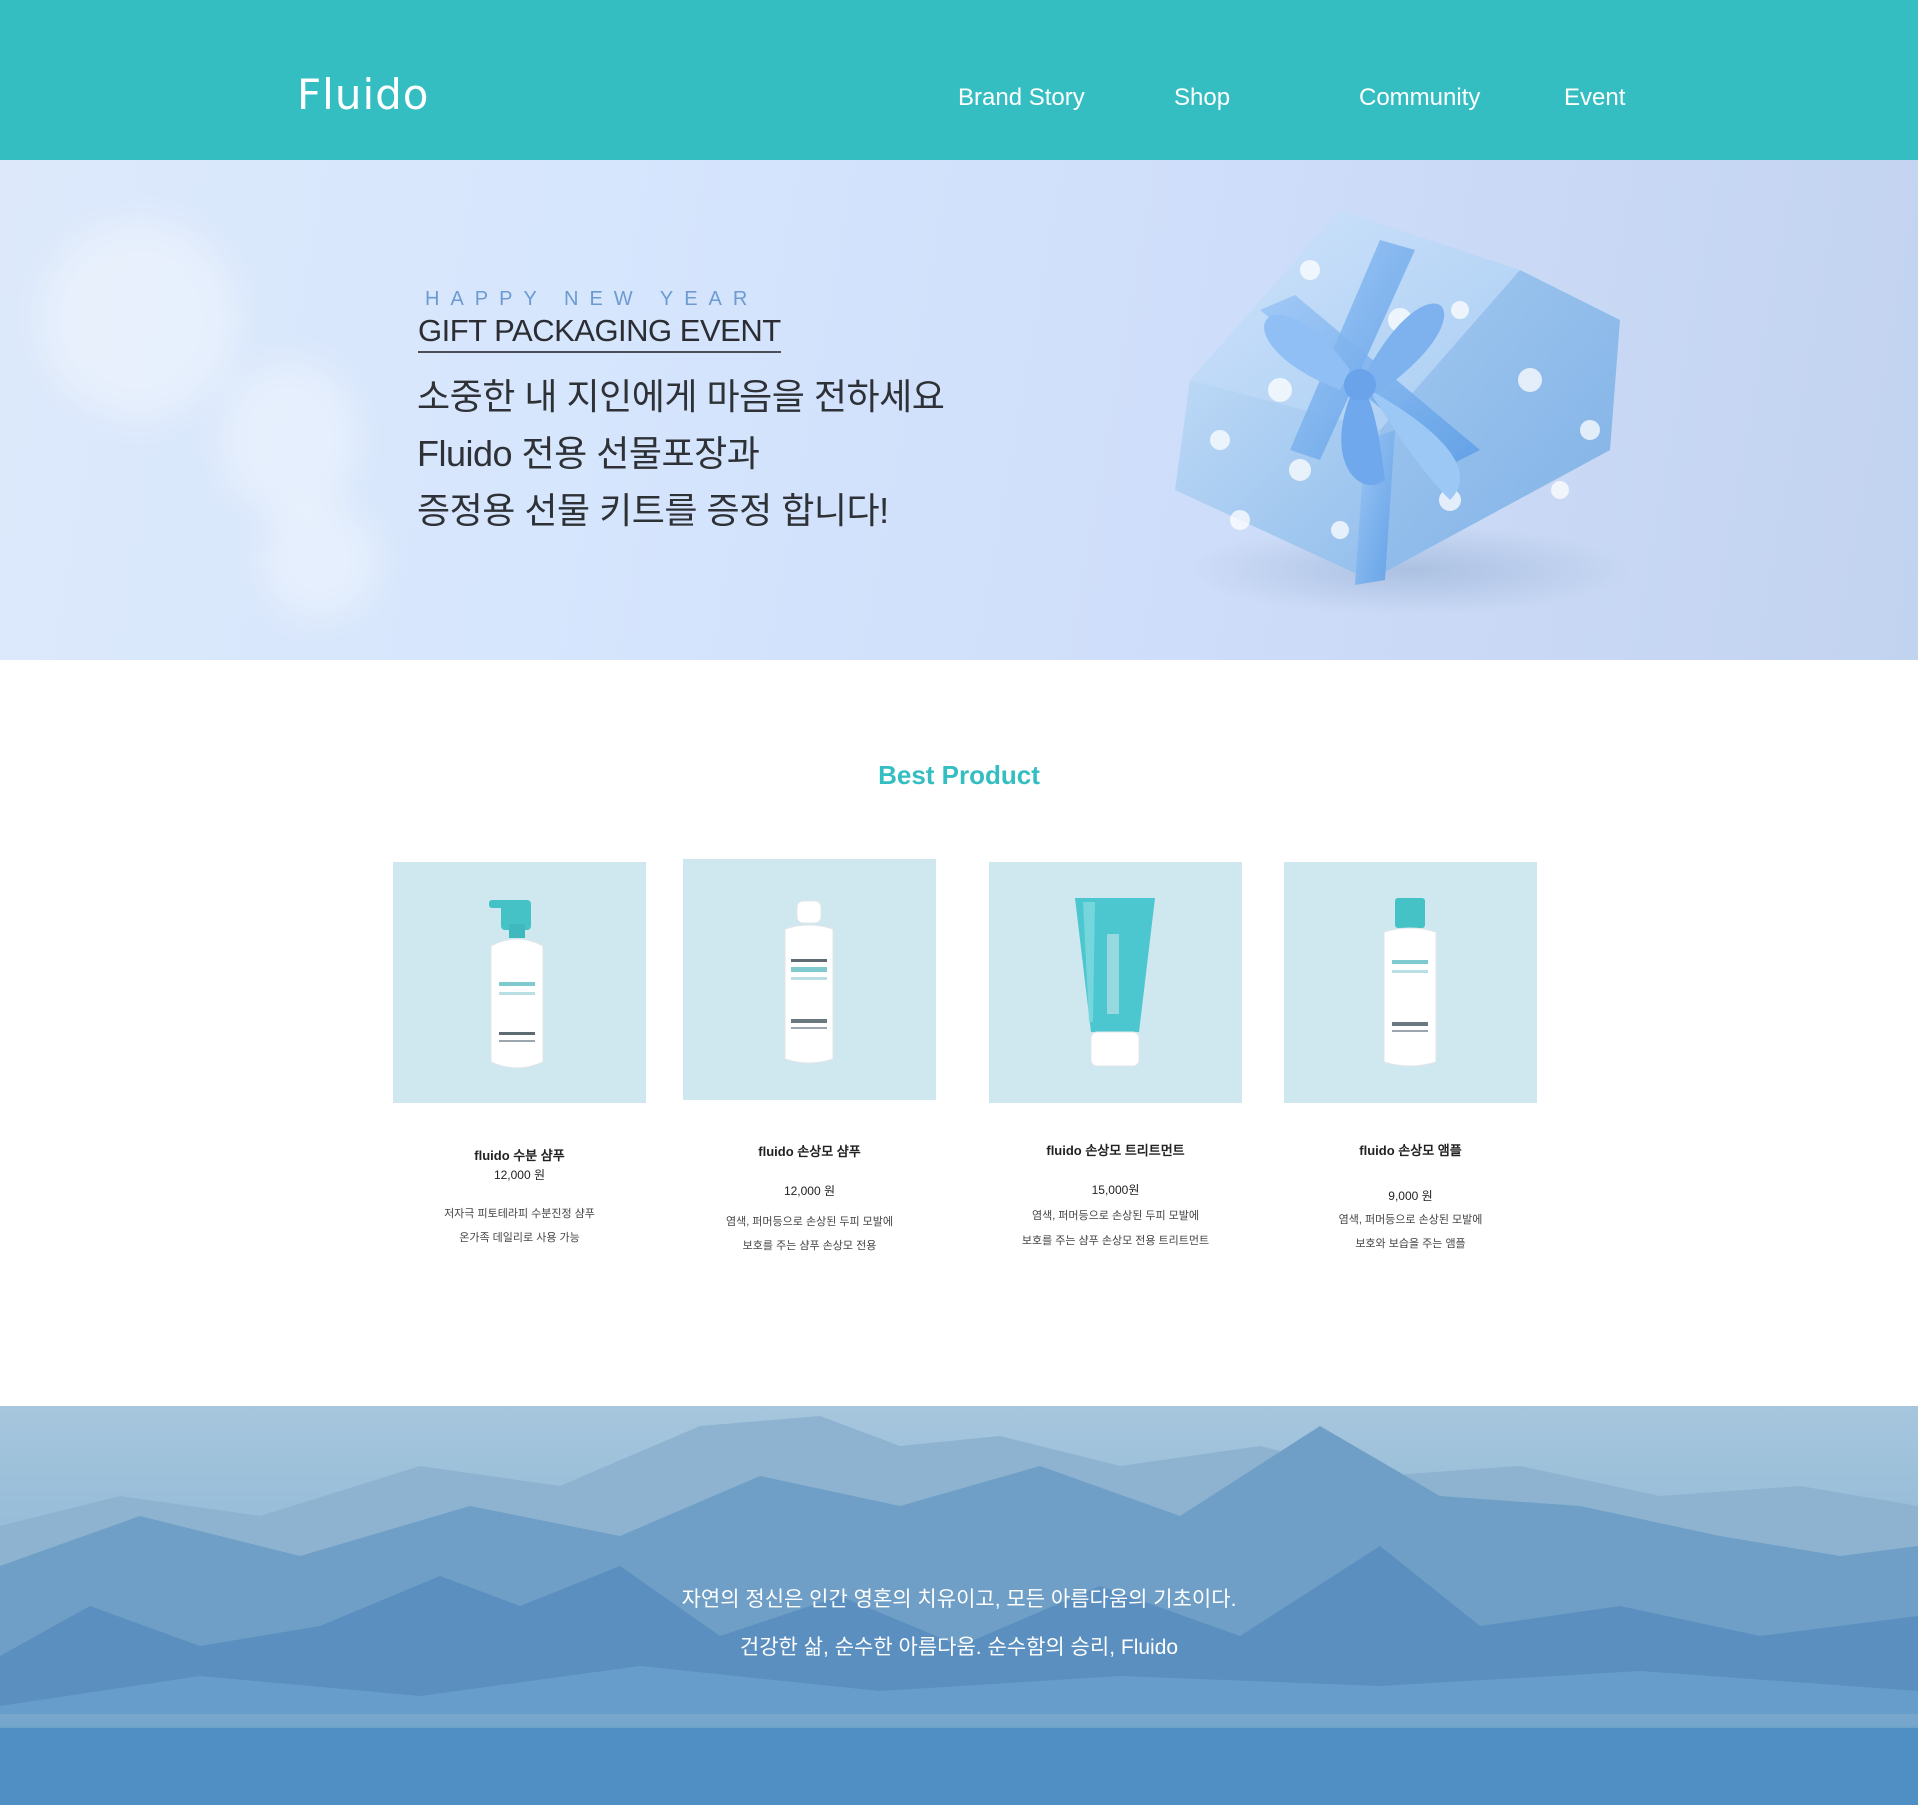 This screenshot has height=1805, width=1918. What do you see at coordinates (1402, 412) in the screenshot?
I see `gift-box-image` at bounding box center [1402, 412].